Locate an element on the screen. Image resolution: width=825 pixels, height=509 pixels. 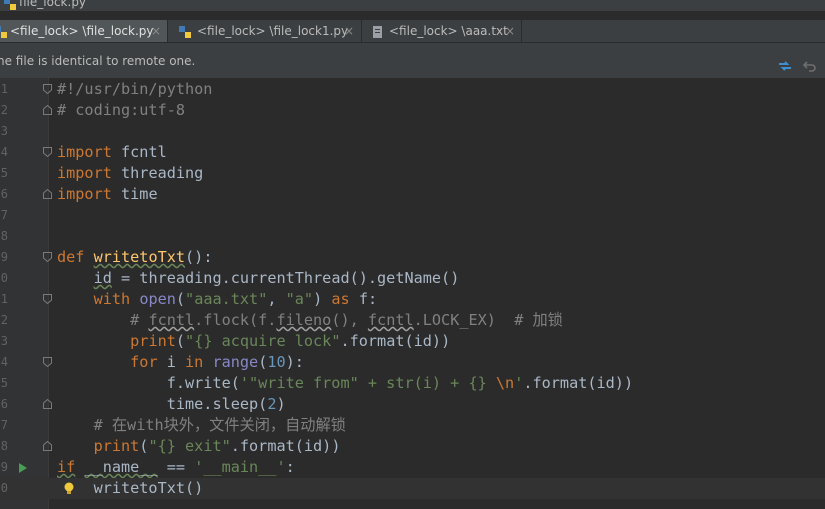
code-line: 6 time.sleep(2) is located at coordinates (412, 404).